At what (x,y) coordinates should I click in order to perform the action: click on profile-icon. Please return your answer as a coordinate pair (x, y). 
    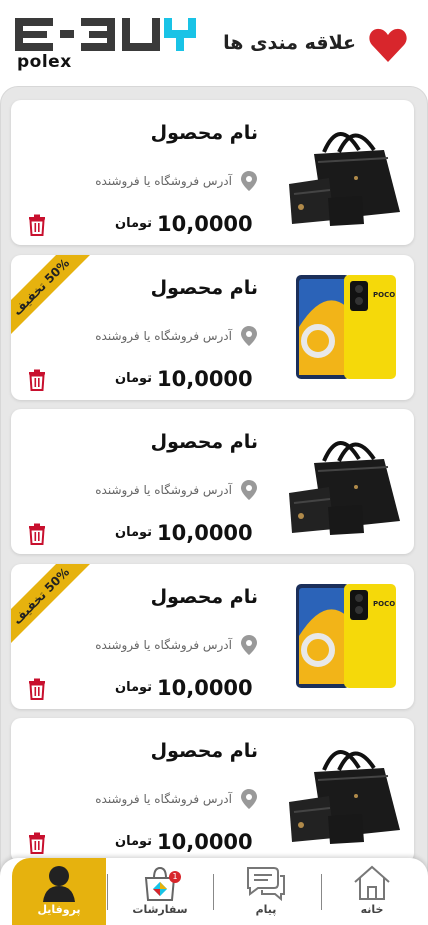
    Looking at the image, I should click on (59, 884).